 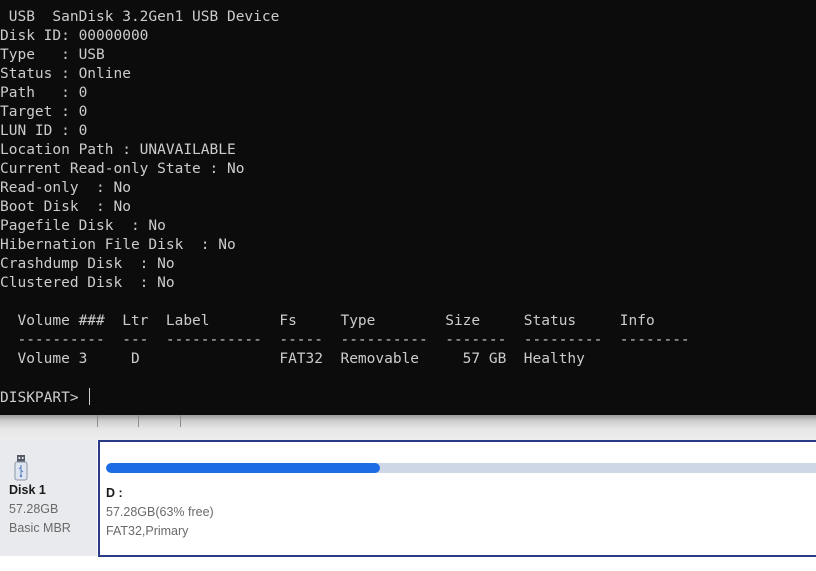 What do you see at coordinates (408, 427) in the screenshot?
I see `window-divider-strip` at bounding box center [408, 427].